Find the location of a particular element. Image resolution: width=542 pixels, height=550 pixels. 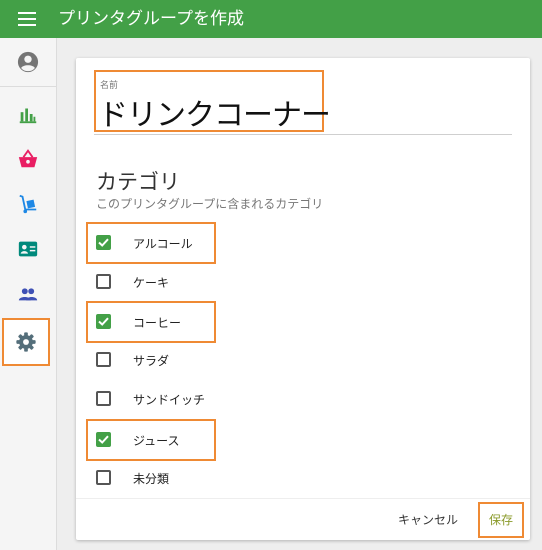

hand-truck-icon is located at coordinates (28, 204).